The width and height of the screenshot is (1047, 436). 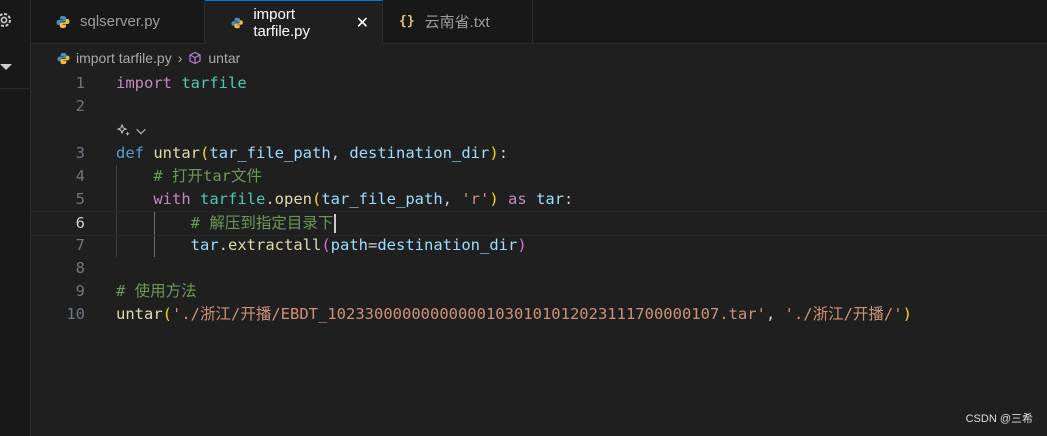 I want to click on code-text: # 打开tar文件, so click(x=189, y=176).